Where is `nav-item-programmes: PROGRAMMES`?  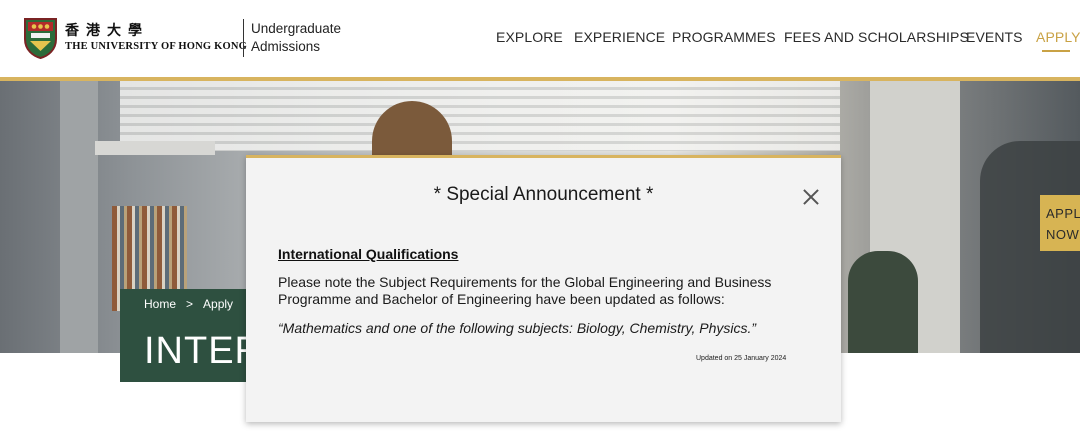 nav-item-programmes: PROGRAMMES is located at coordinates (724, 37).